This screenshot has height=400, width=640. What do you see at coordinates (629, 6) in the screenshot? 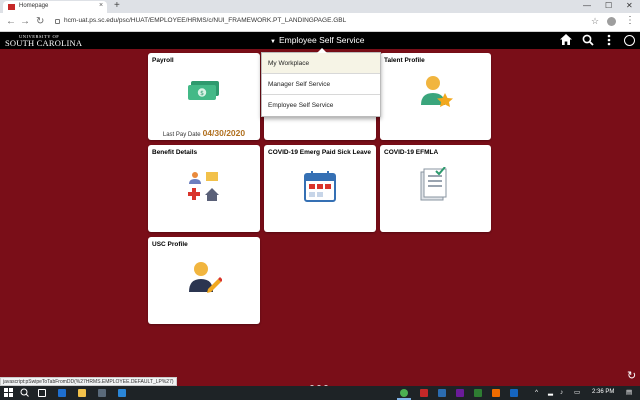
I see `window-close-button: ✕` at bounding box center [629, 6].